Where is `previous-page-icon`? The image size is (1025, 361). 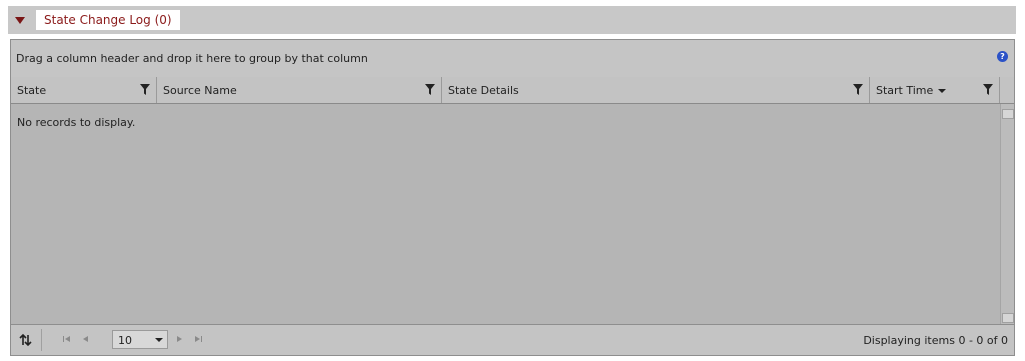
previous-page-icon is located at coordinates (86, 339).